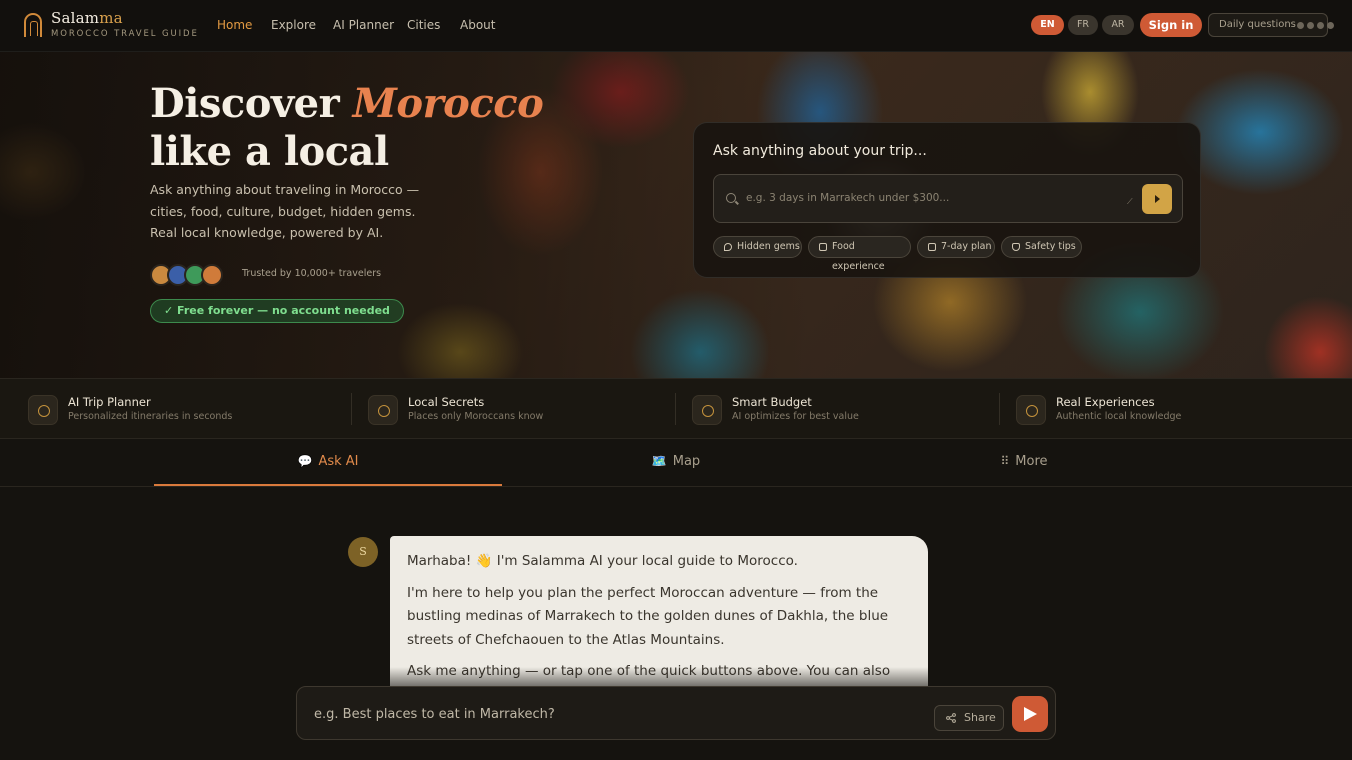 The width and height of the screenshot is (1352, 760). What do you see at coordinates (150, 416) in the screenshot?
I see `feature-subtitle: Personalized itineraries in seconds` at bounding box center [150, 416].